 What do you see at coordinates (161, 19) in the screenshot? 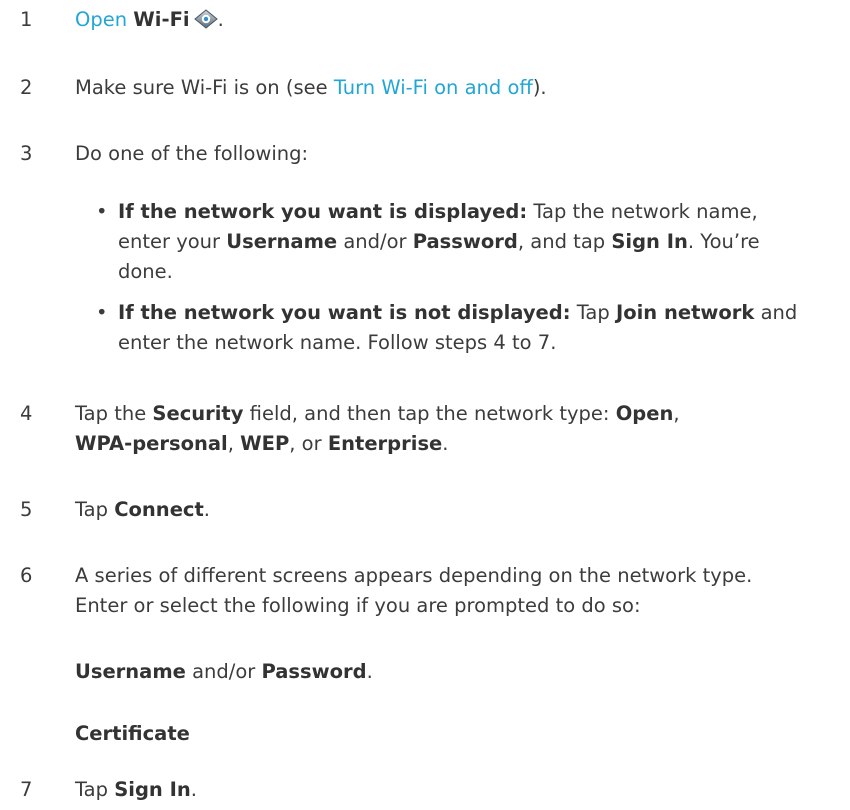
I see `wifi-label: Wi-Fi` at bounding box center [161, 19].